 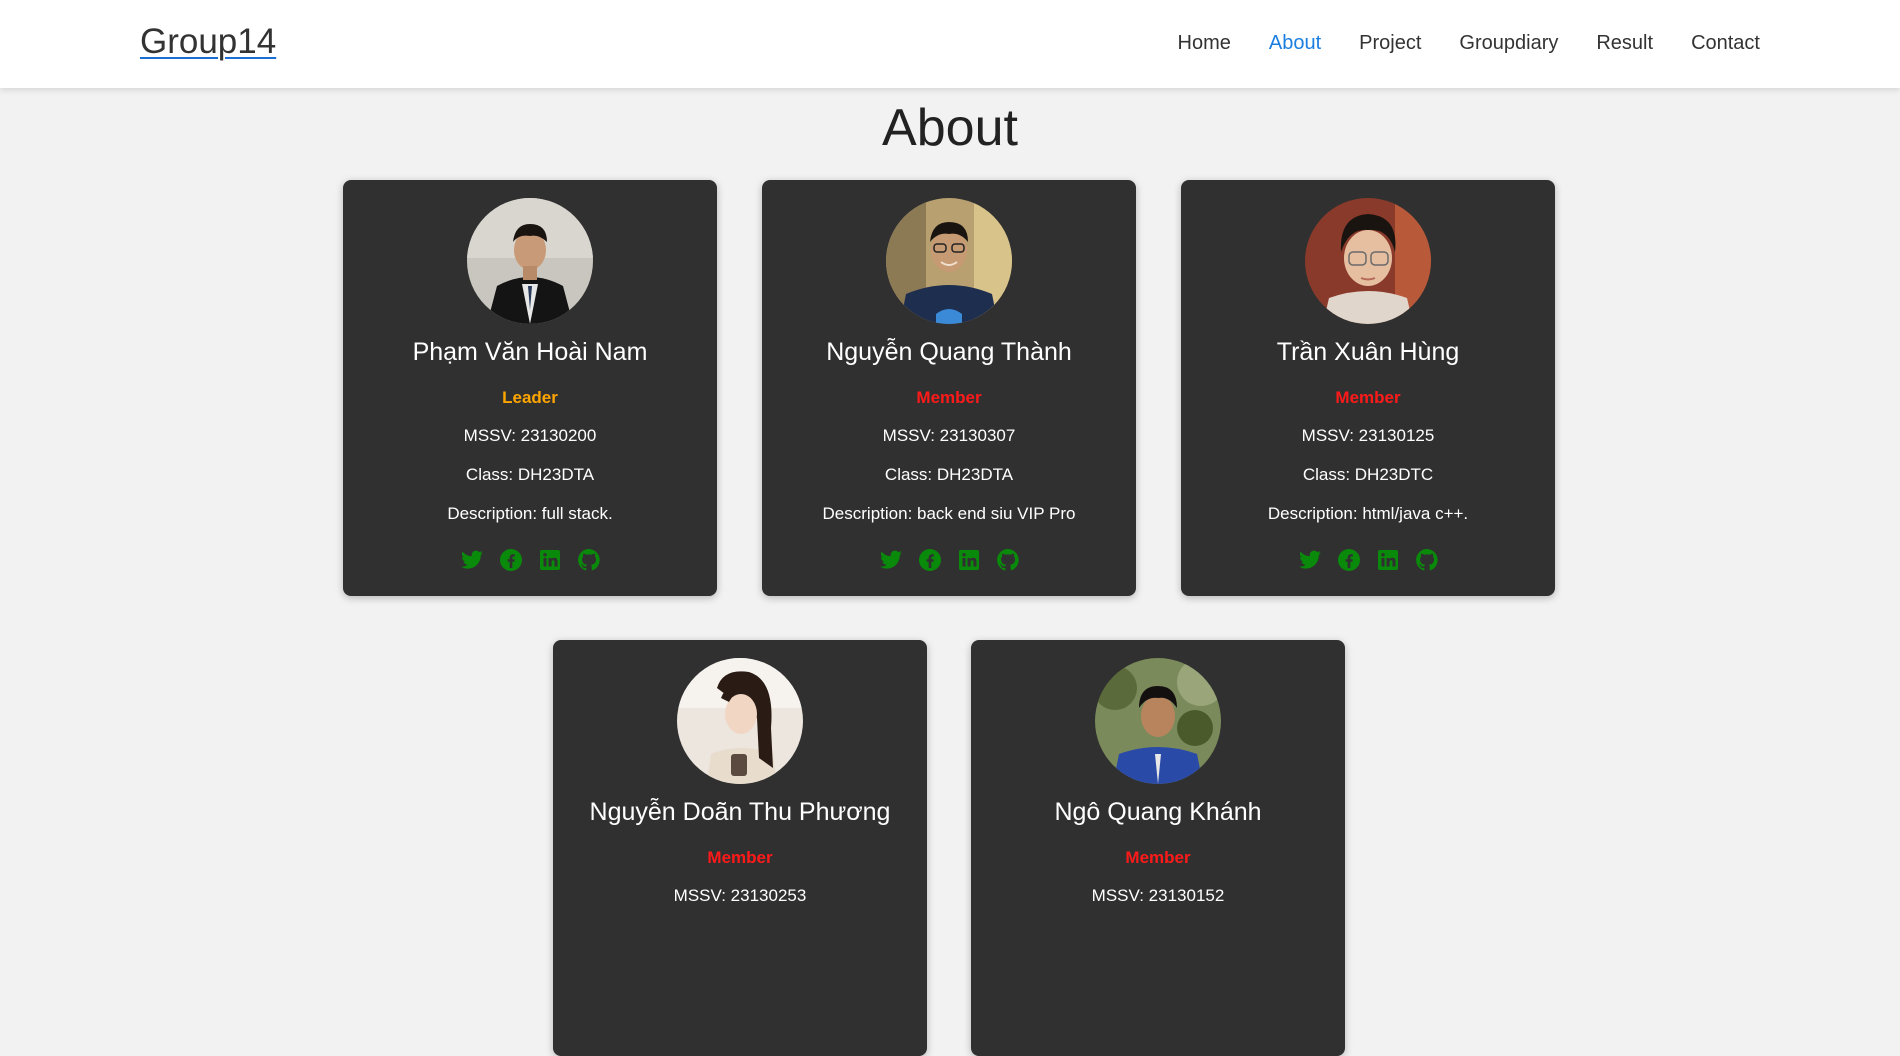 What do you see at coordinates (740, 812) in the screenshot?
I see `member-name: Nguyễn Doãn Thu Phương` at bounding box center [740, 812].